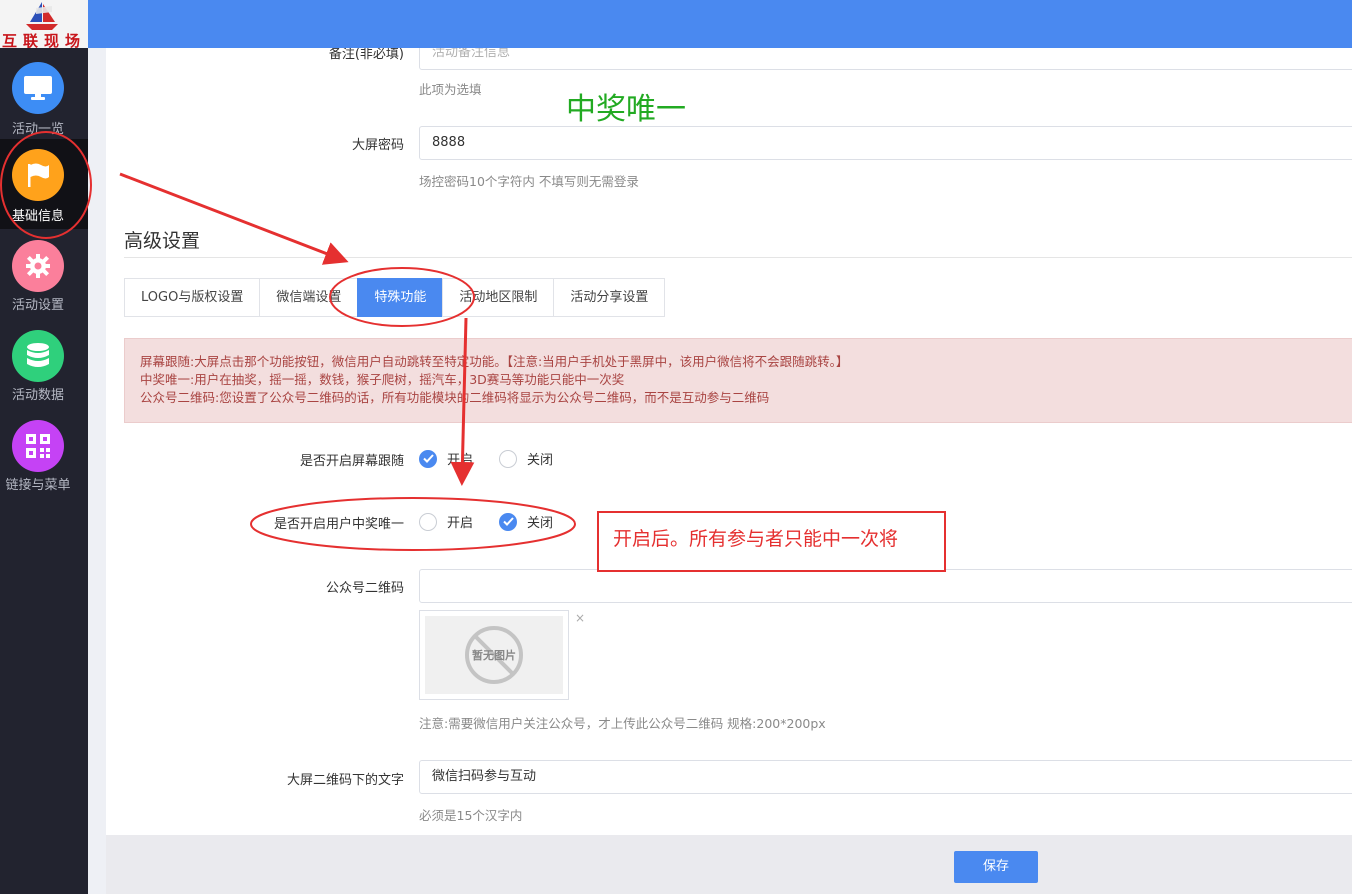  I want to click on annotation-red-box: 开启后。所有参与者只能中一次将, so click(771, 541).